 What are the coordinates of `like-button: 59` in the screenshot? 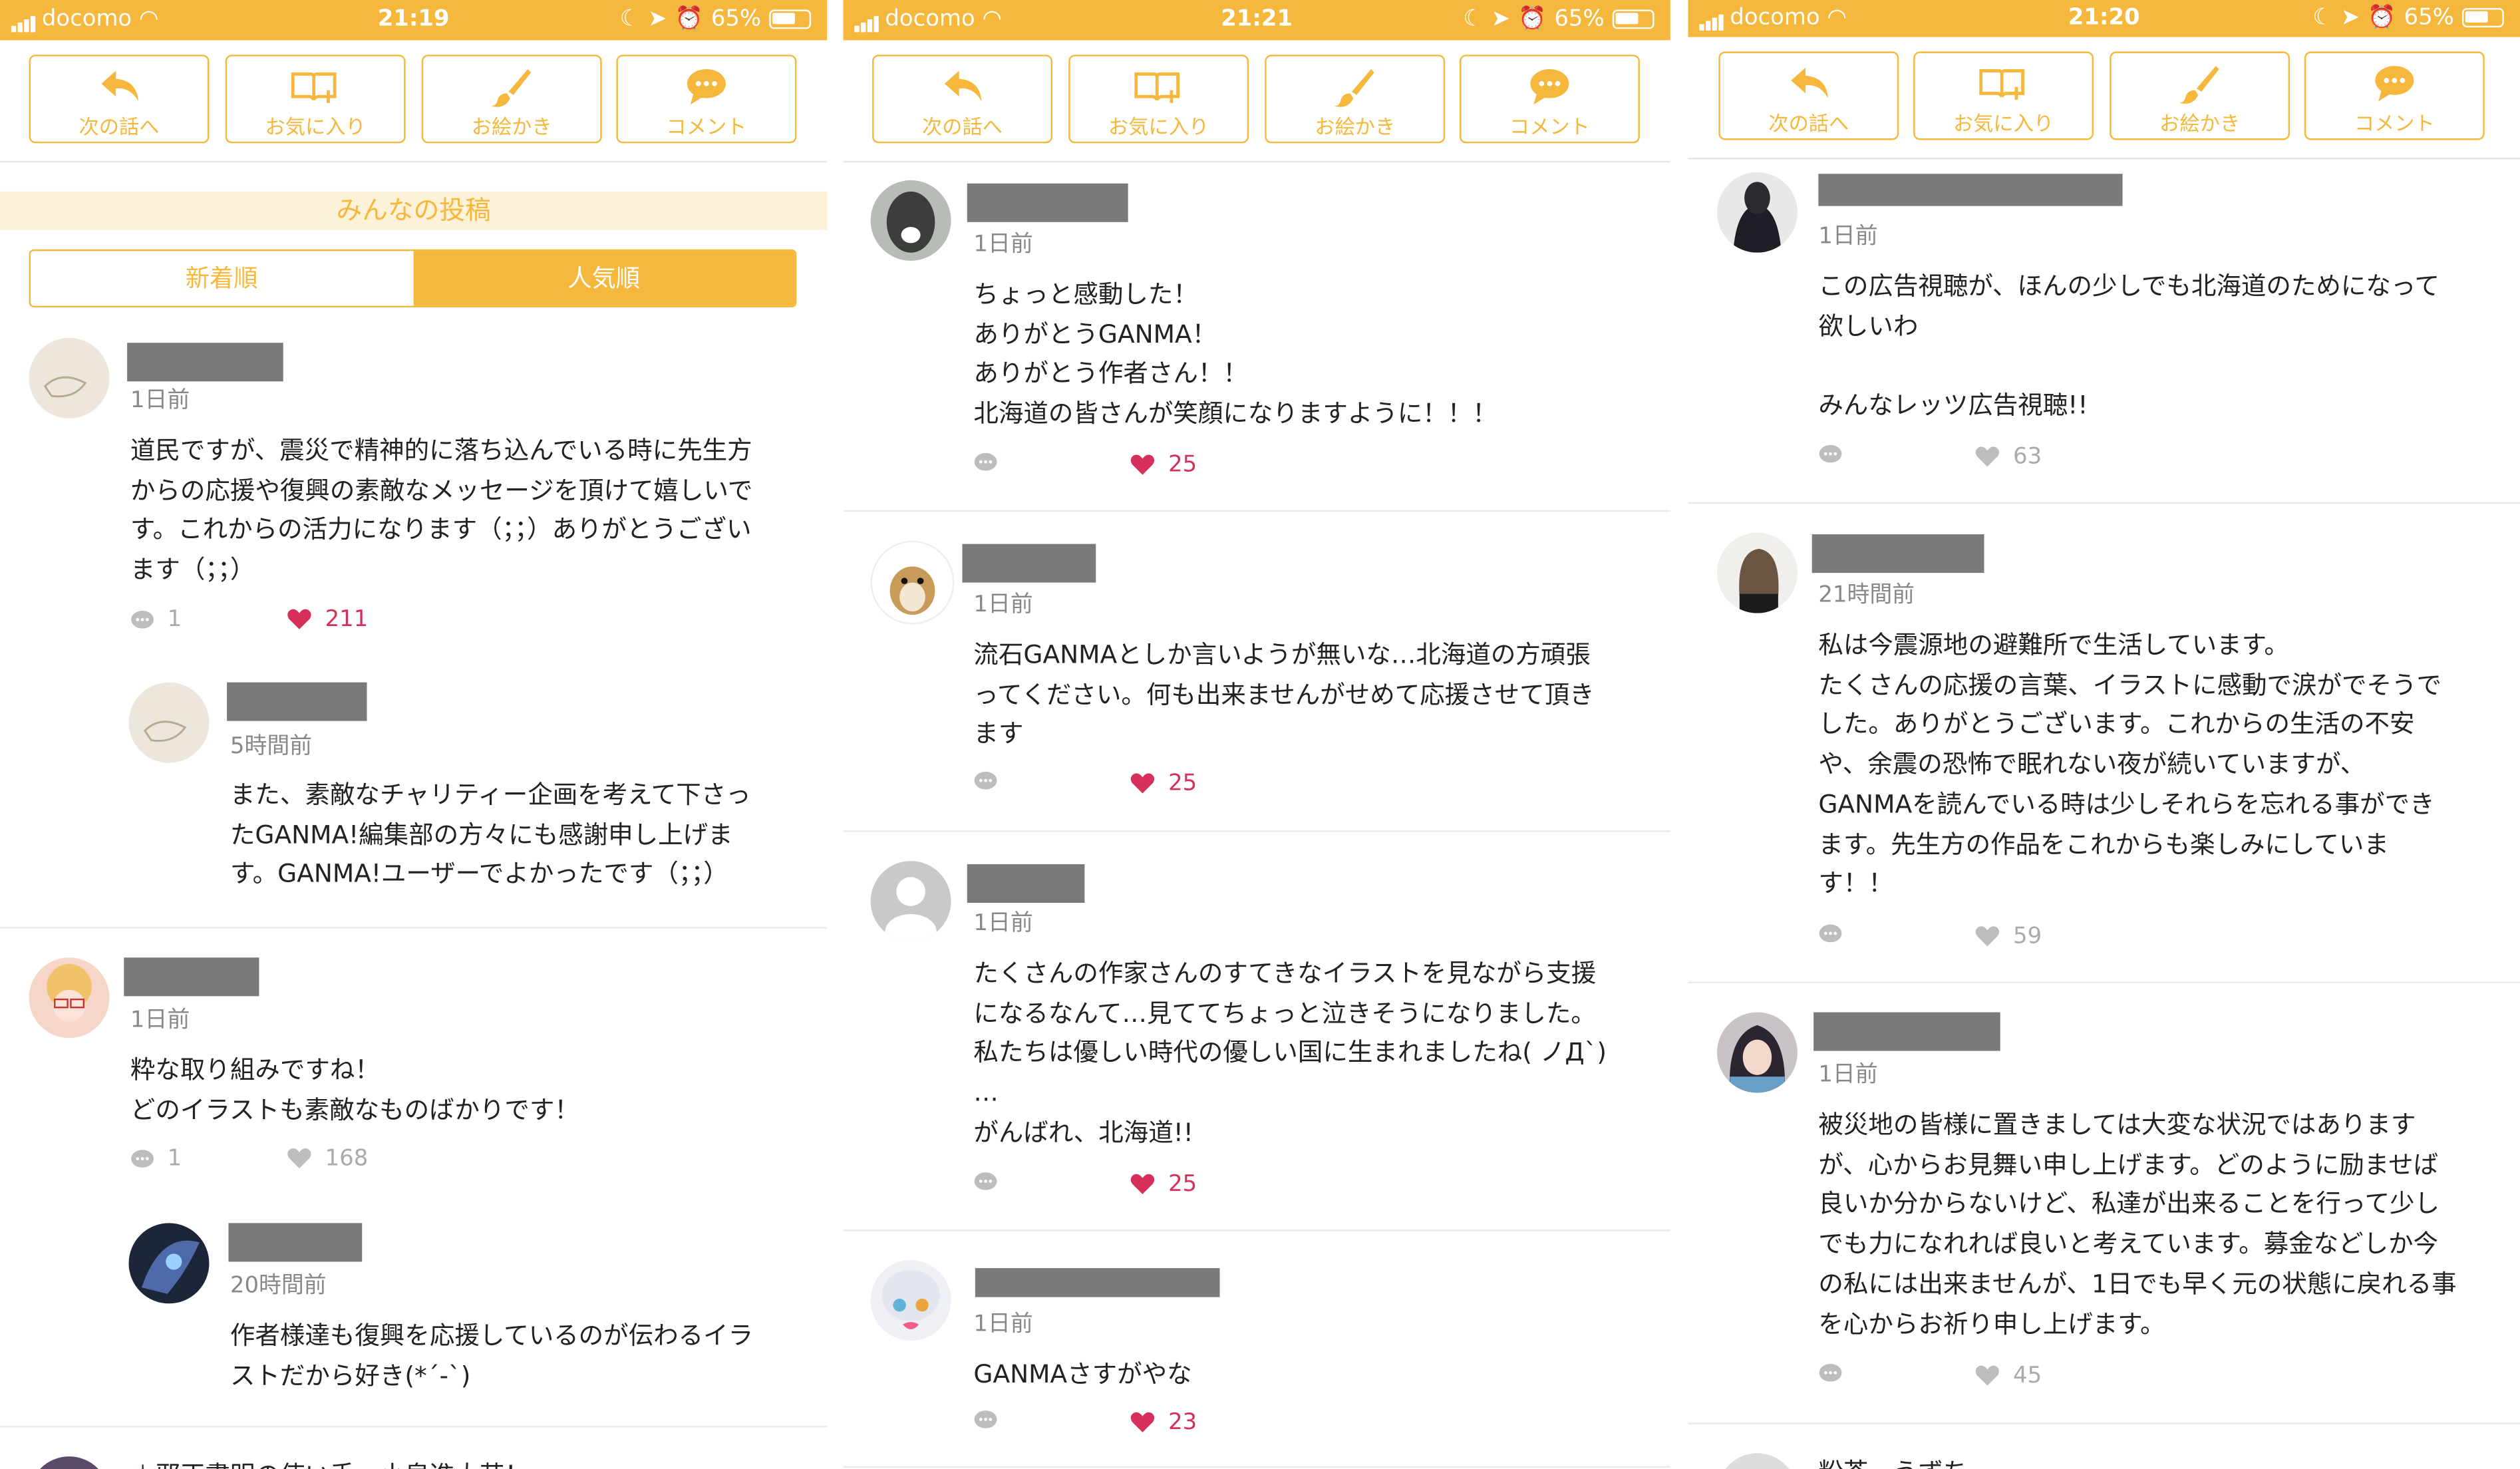 It's located at (2008, 936).